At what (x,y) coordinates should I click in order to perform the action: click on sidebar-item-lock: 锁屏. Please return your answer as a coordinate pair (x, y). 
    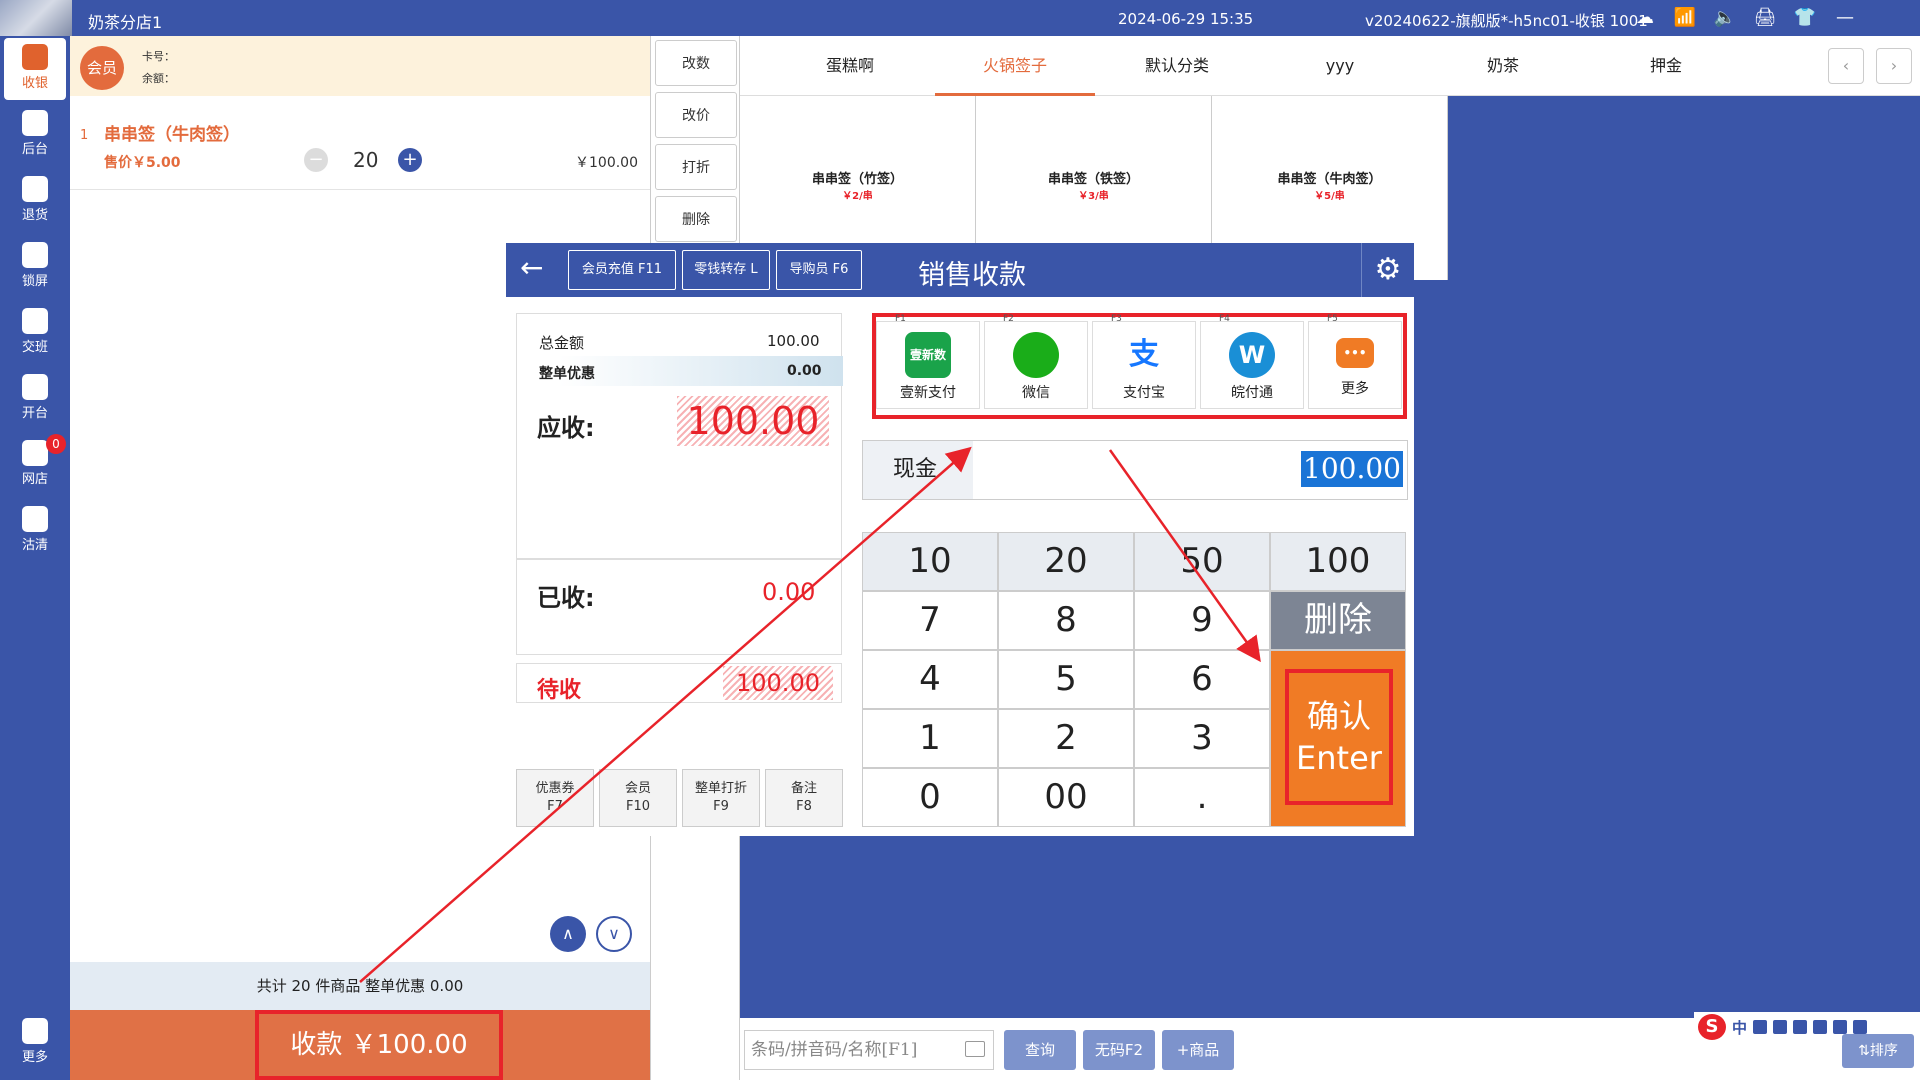
    Looking at the image, I should click on (35, 267).